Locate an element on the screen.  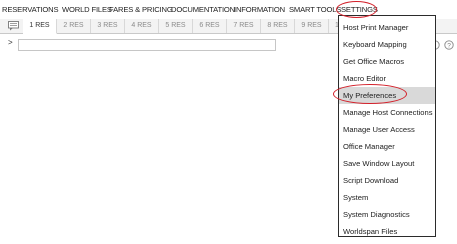
menu-item-system: System is located at coordinates (387, 197).